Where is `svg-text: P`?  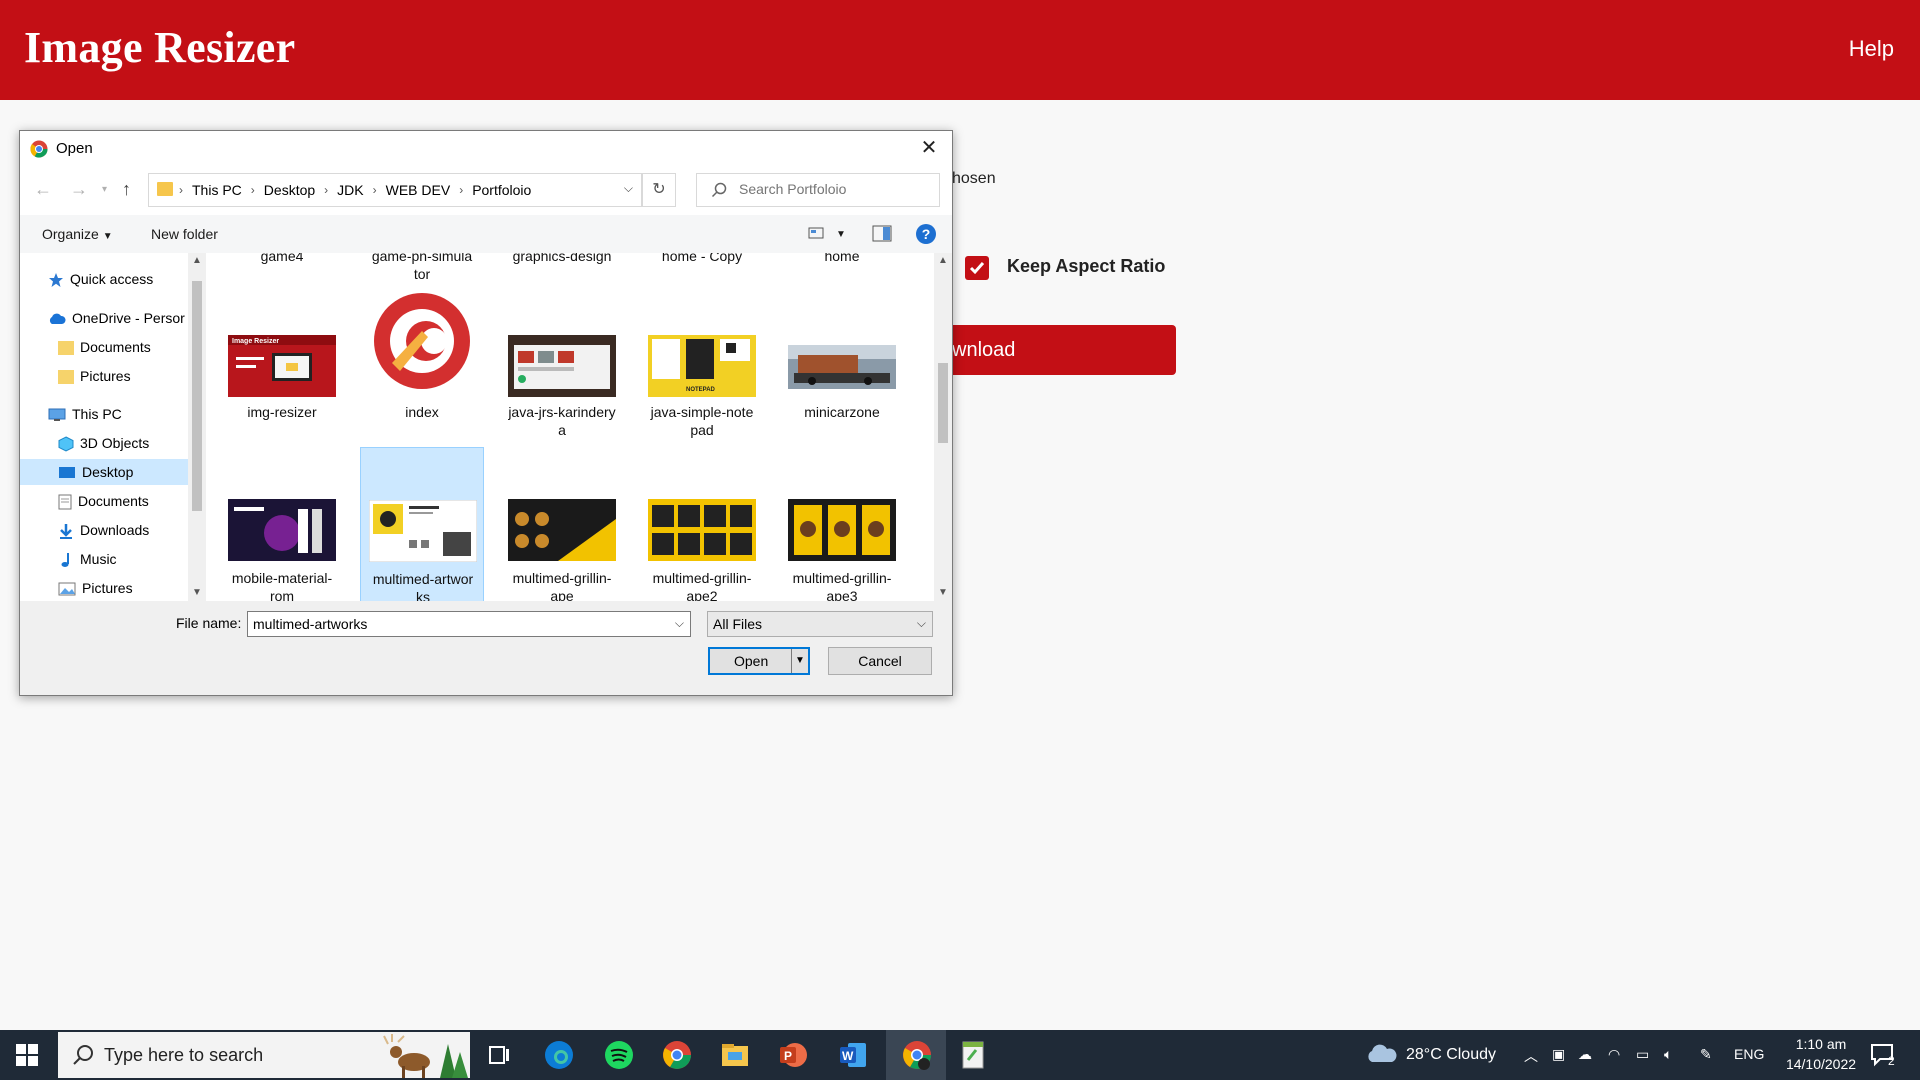 svg-text: P is located at coordinates (788, 1056).